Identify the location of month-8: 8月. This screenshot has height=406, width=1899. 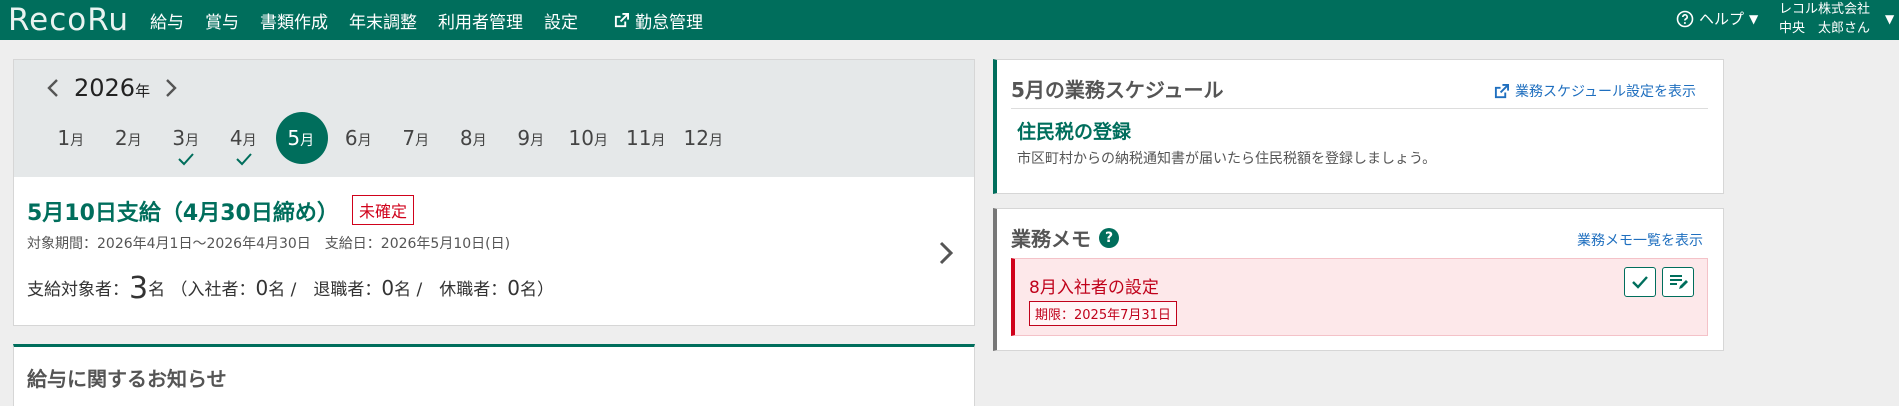
(474, 136).